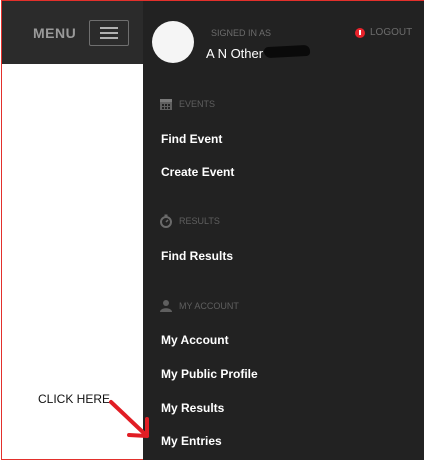 This screenshot has width=427, height=463. Describe the element at coordinates (197, 104) in the screenshot. I see `section-heading-label: EVENTS` at that location.